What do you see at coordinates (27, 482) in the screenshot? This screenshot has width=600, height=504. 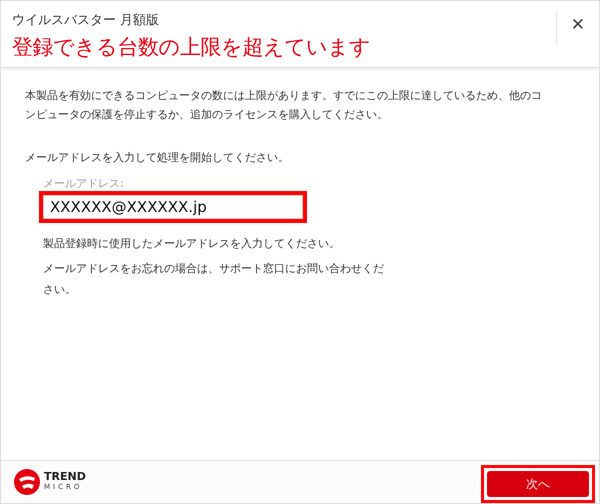 I see `logo-icon` at bounding box center [27, 482].